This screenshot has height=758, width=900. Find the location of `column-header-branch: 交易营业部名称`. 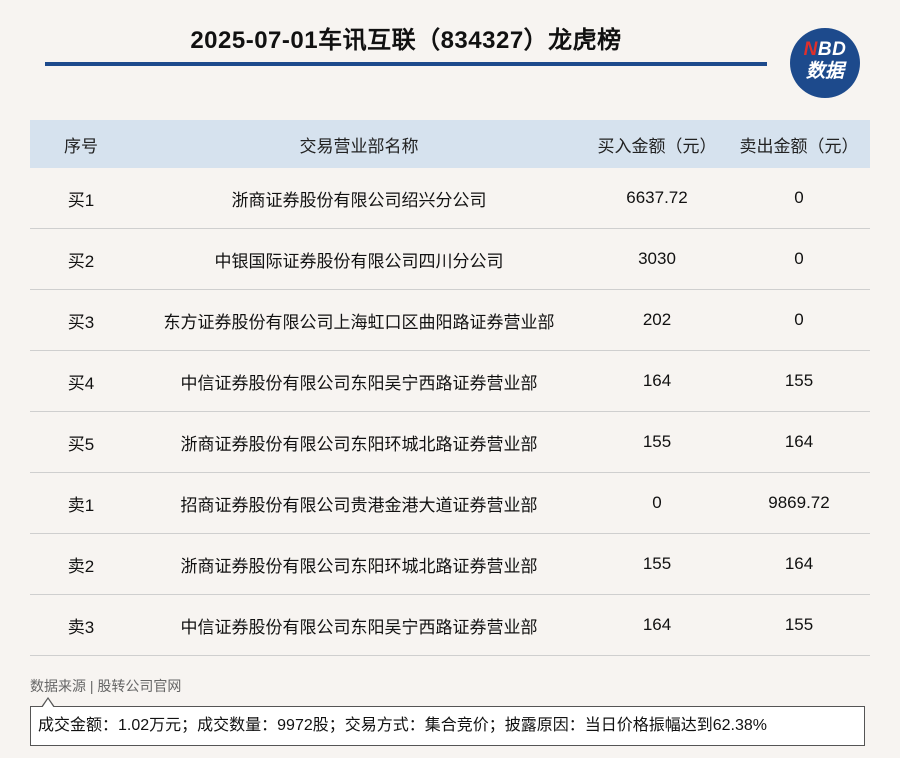

column-header-branch: 交易营业部名称 is located at coordinates (359, 144).